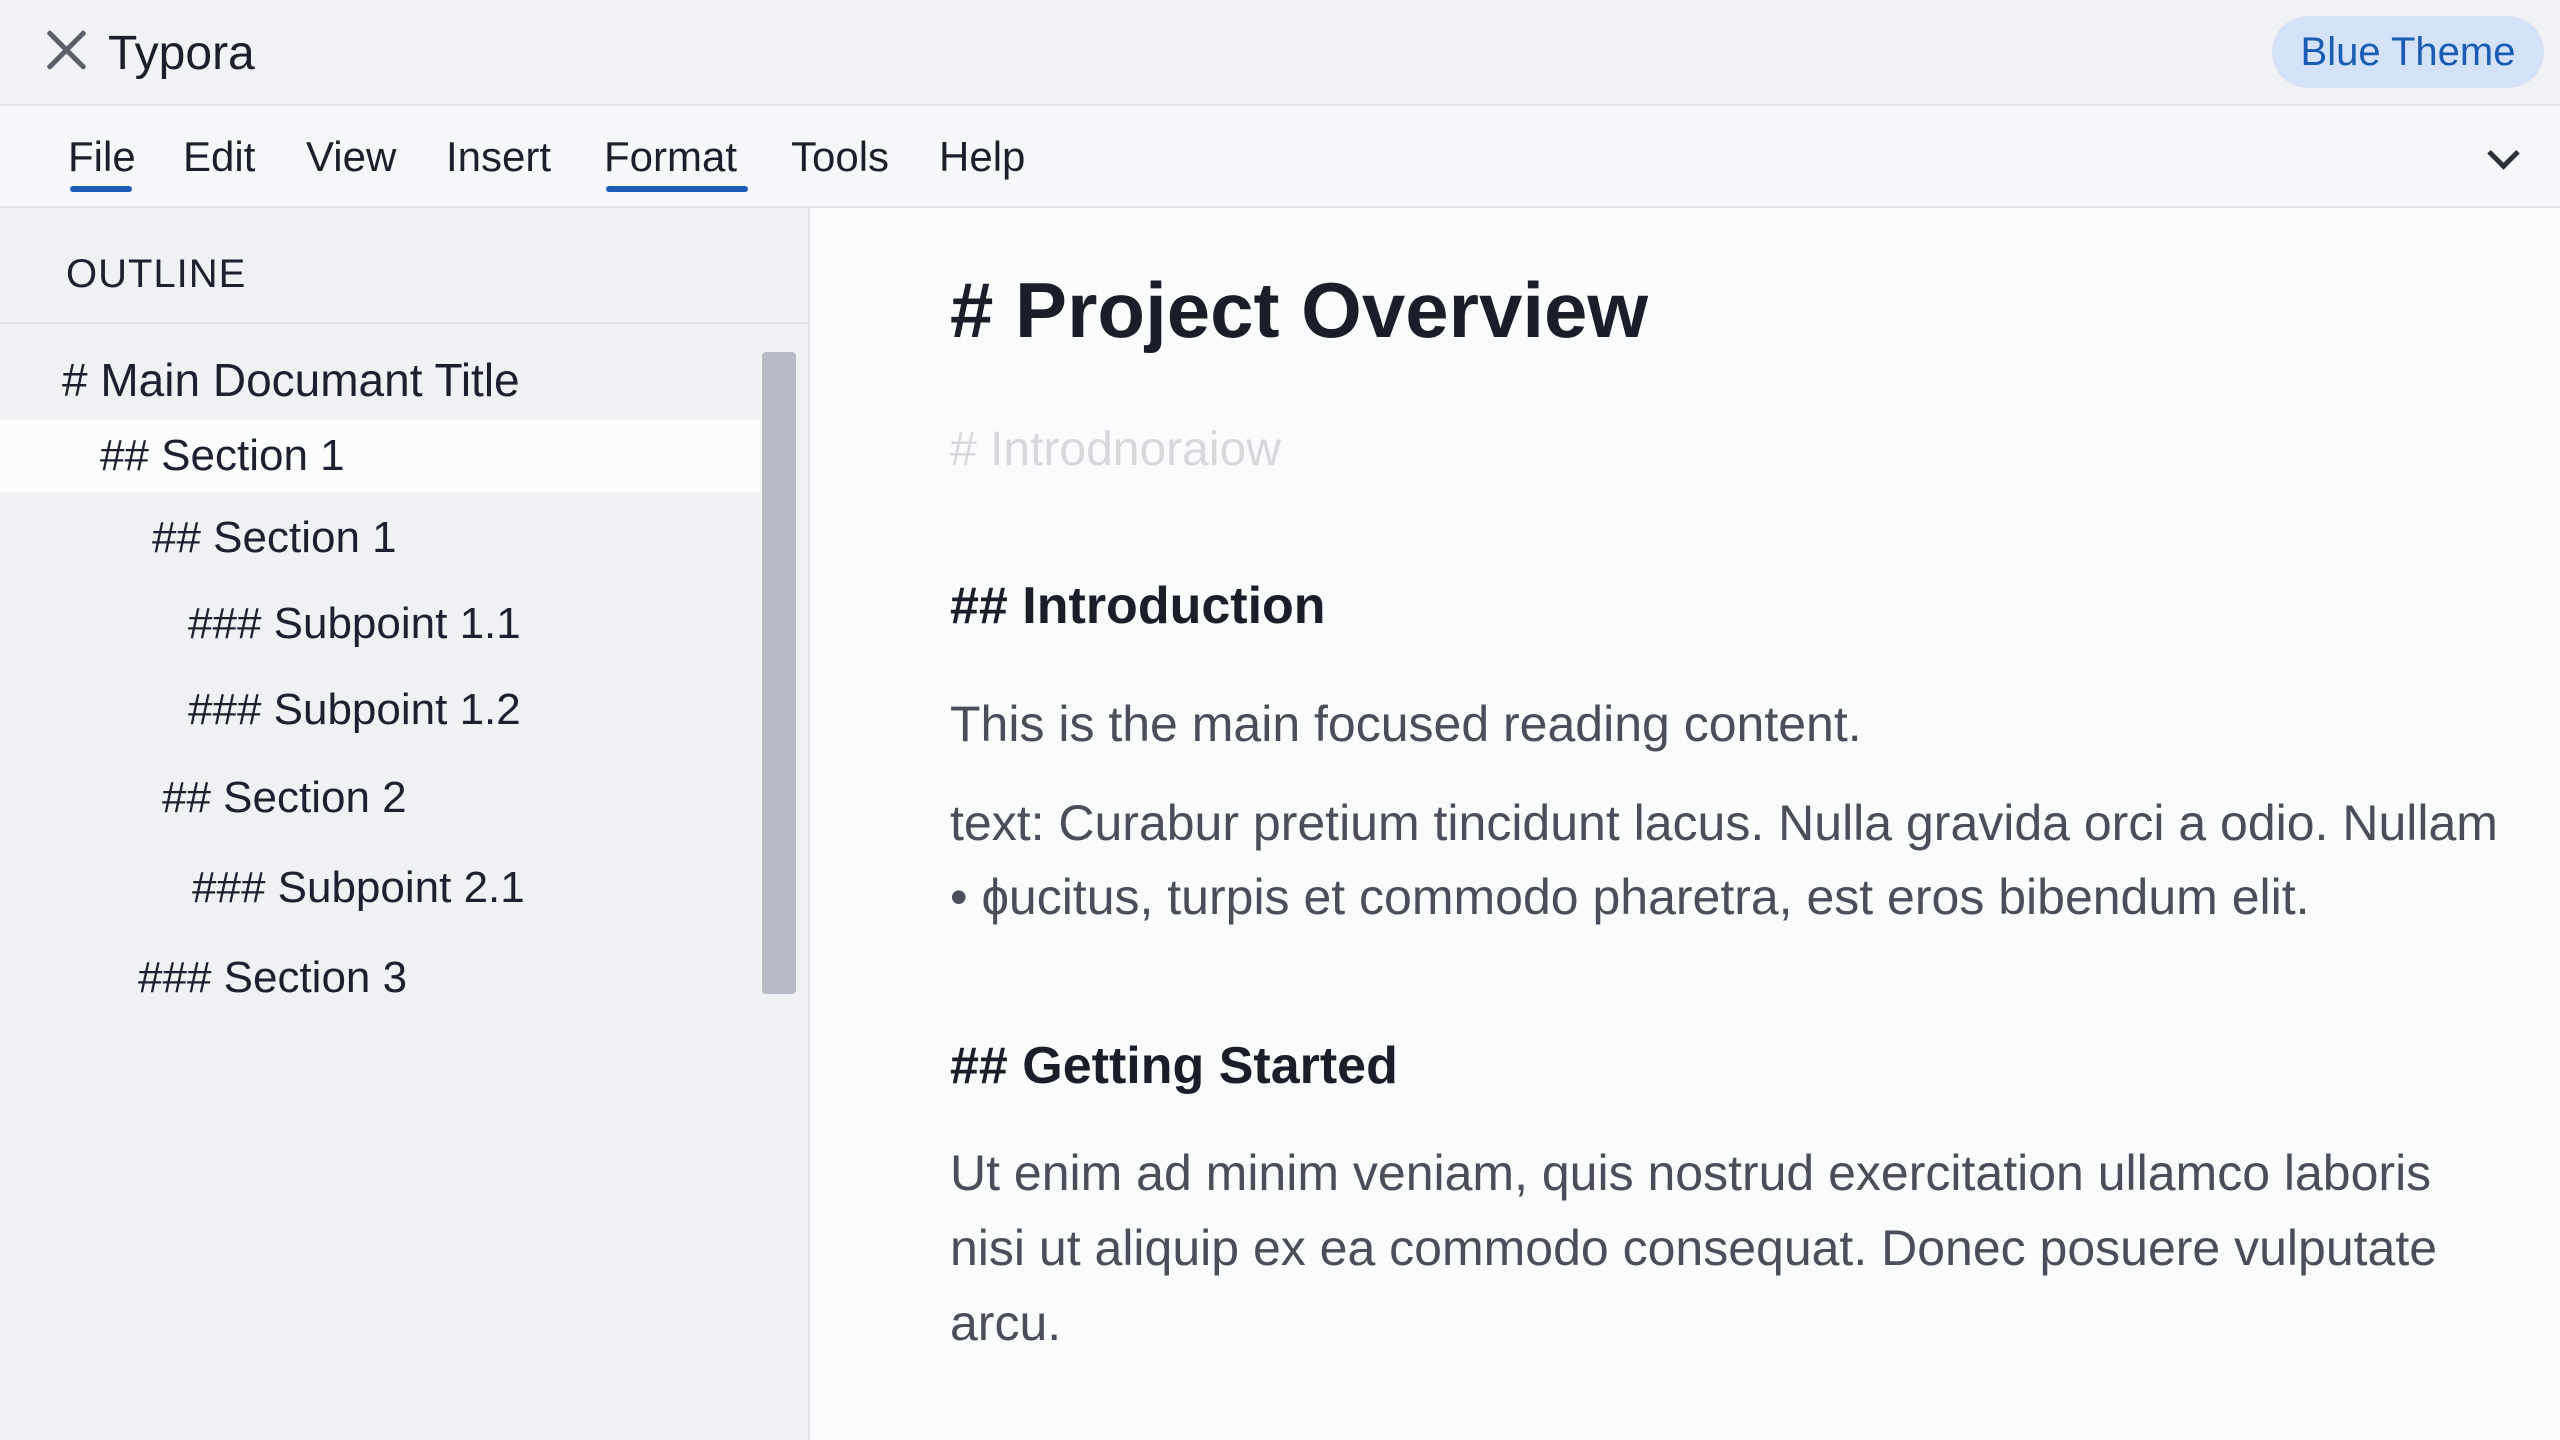 The width and height of the screenshot is (2560, 1440). Describe the element at coordinates (156, 274) in the screenshot. I see `outline-title: OUTLINE` at that location.